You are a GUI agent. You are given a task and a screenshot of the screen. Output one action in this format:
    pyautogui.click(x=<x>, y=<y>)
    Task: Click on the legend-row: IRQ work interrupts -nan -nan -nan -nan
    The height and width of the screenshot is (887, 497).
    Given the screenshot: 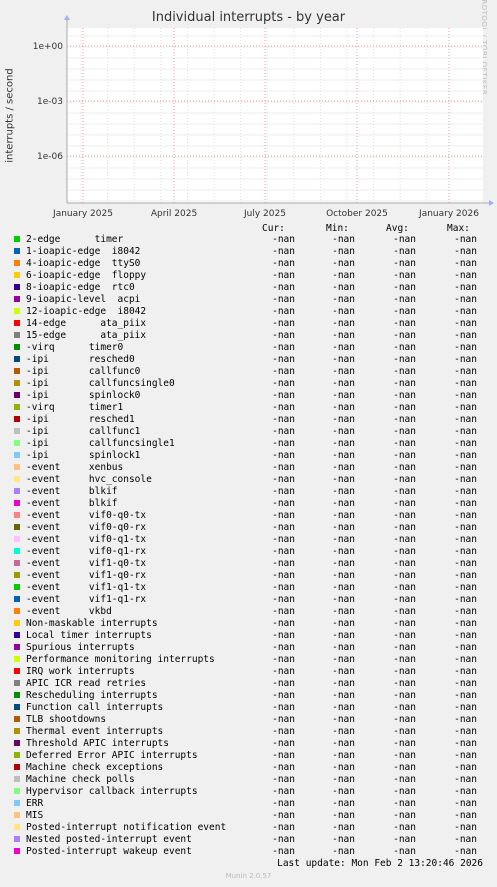 What is the action you would take?
    pyautogui.click(x=248, y=672)
    